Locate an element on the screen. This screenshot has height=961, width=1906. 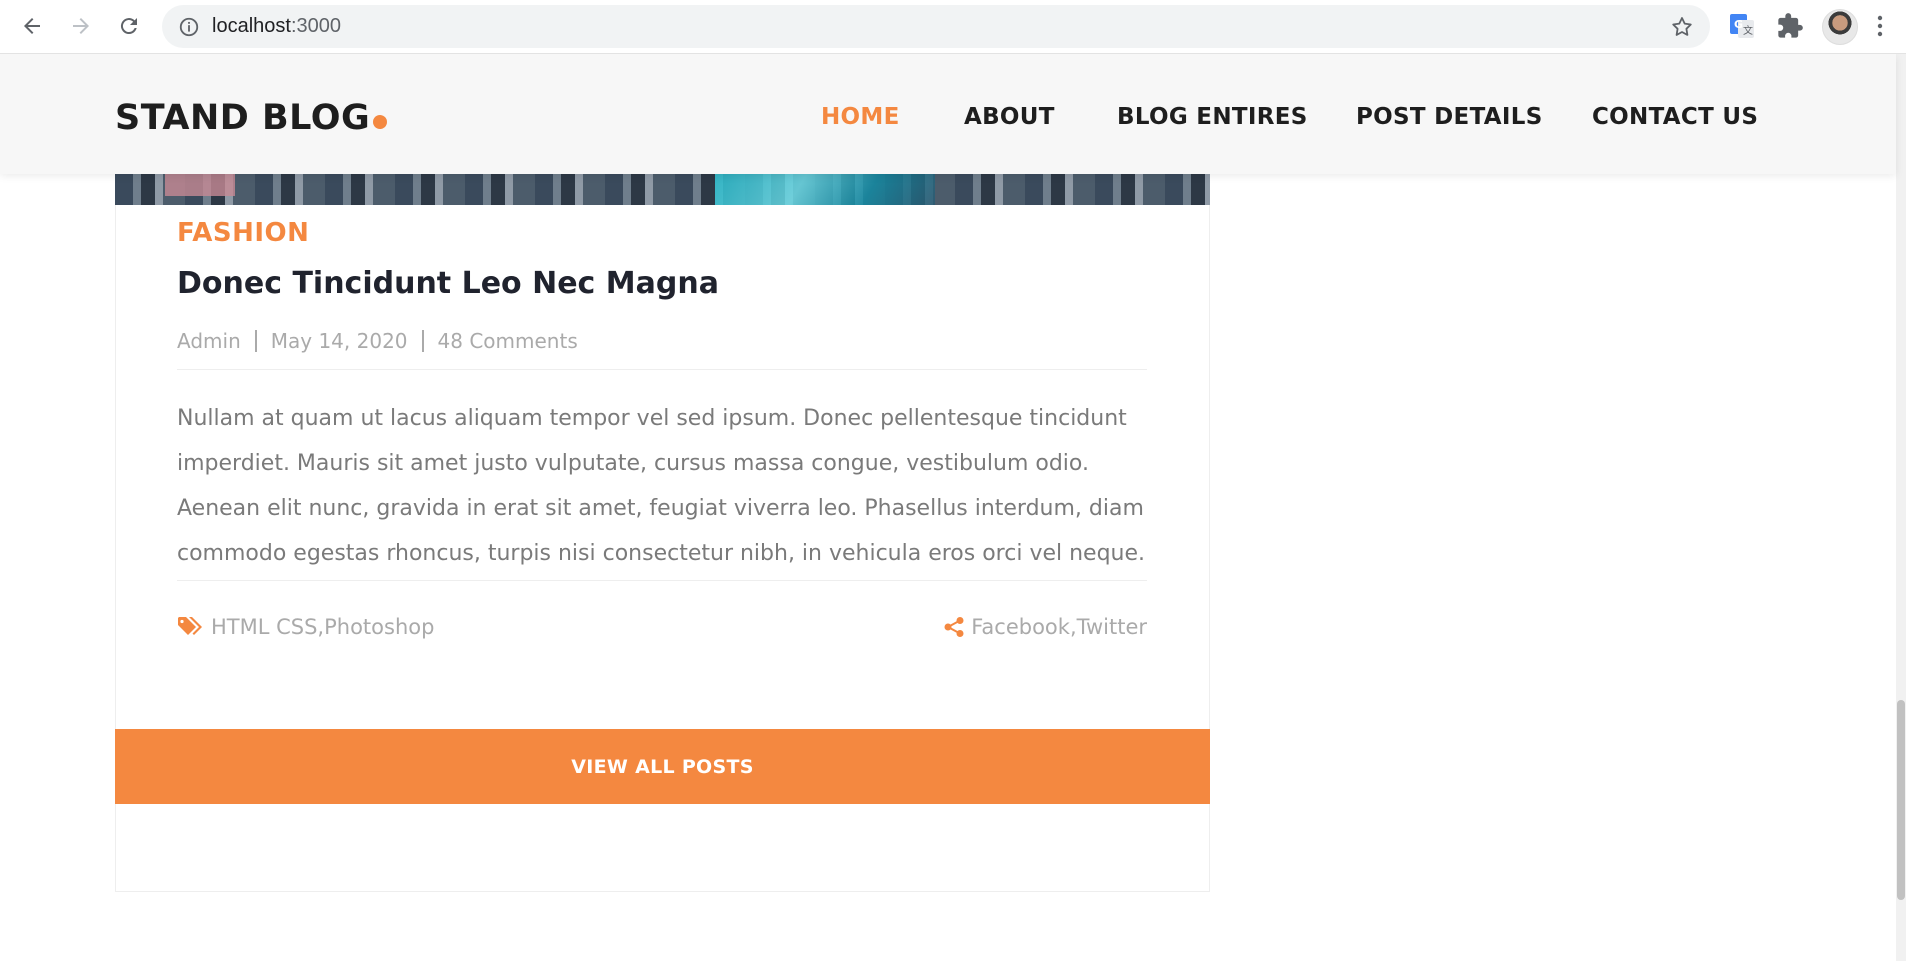
scrollbar-thumb is located at coordinates (1901, 800).